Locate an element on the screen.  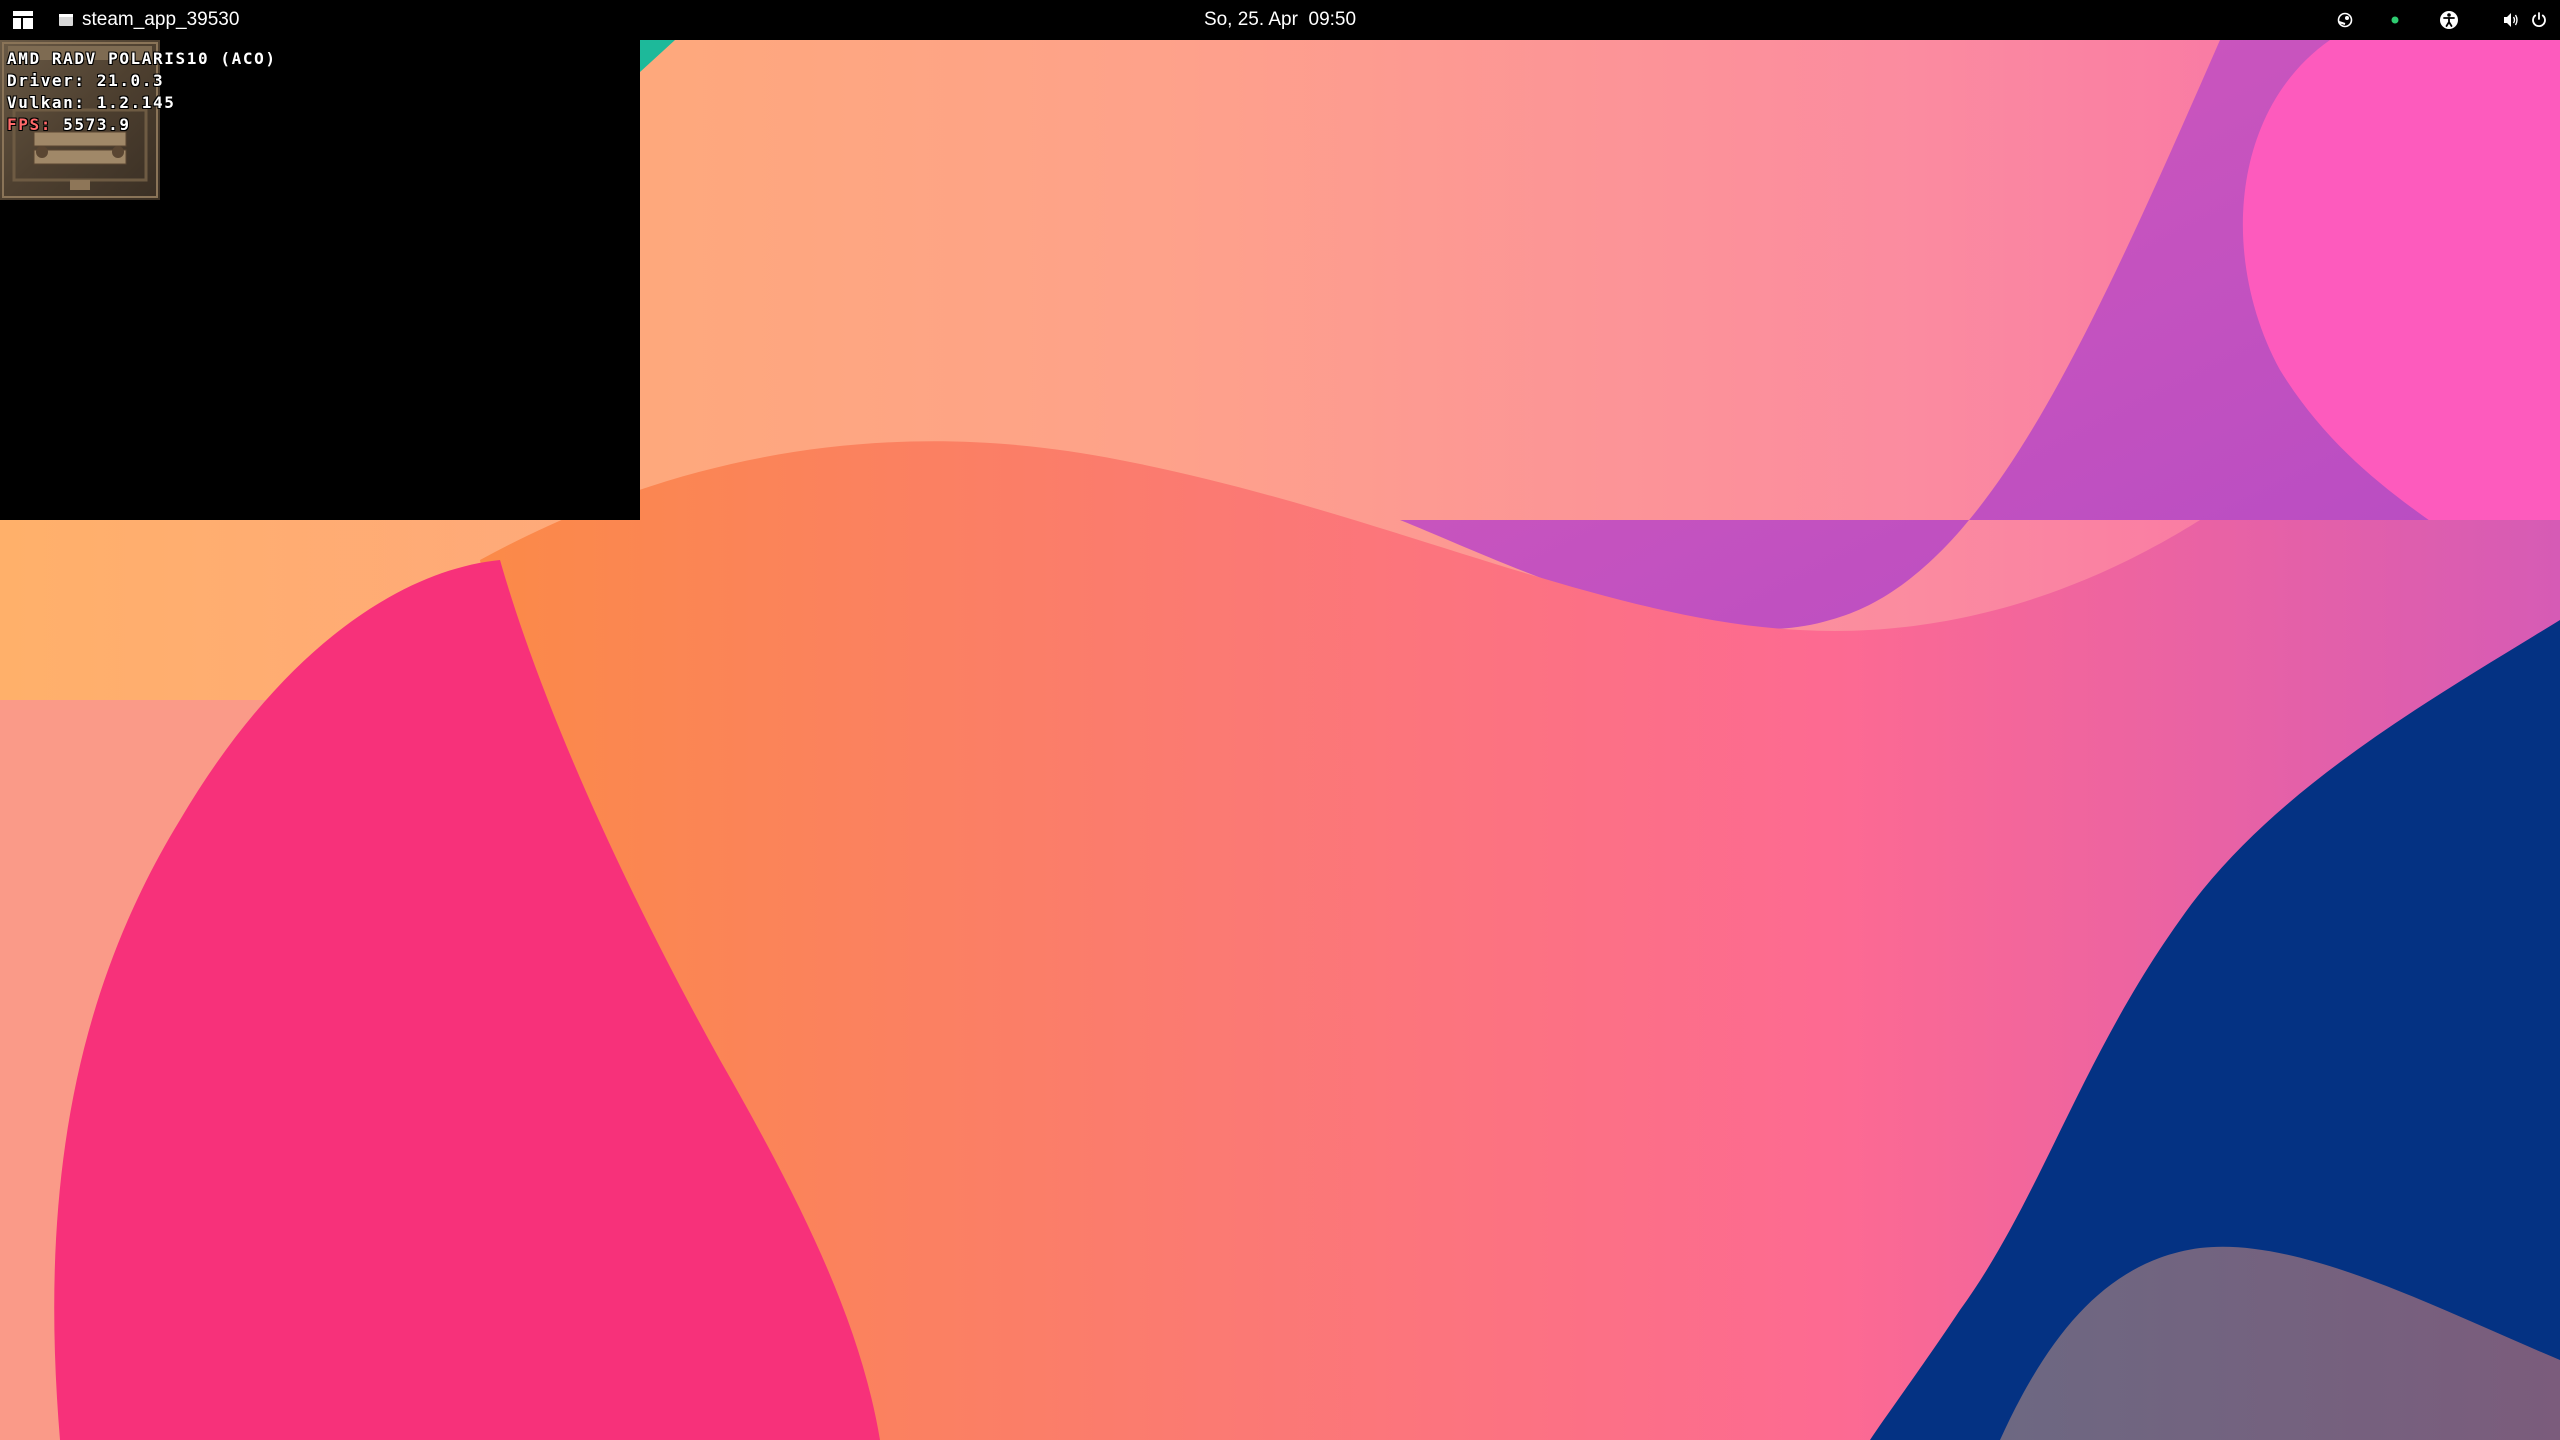
clock-area: So, 25. Apr 09:50 is located at coordinates (1280, 20).